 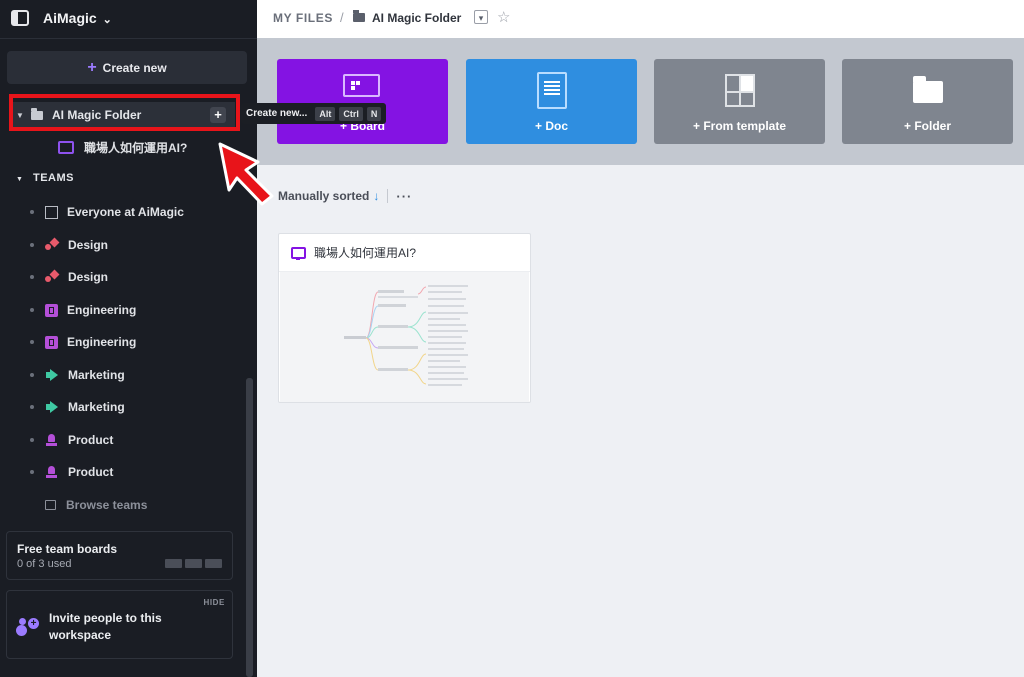 I want to click on sidebar-board-item: 職場人如何運用AI?, so click(x=122, y=147).